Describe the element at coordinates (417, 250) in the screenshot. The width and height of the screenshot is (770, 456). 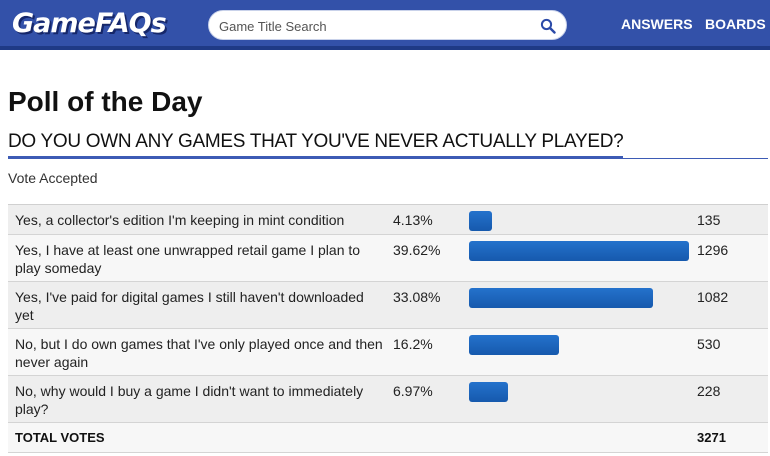
I see `poll-option-percent: 39.62%` at that location.